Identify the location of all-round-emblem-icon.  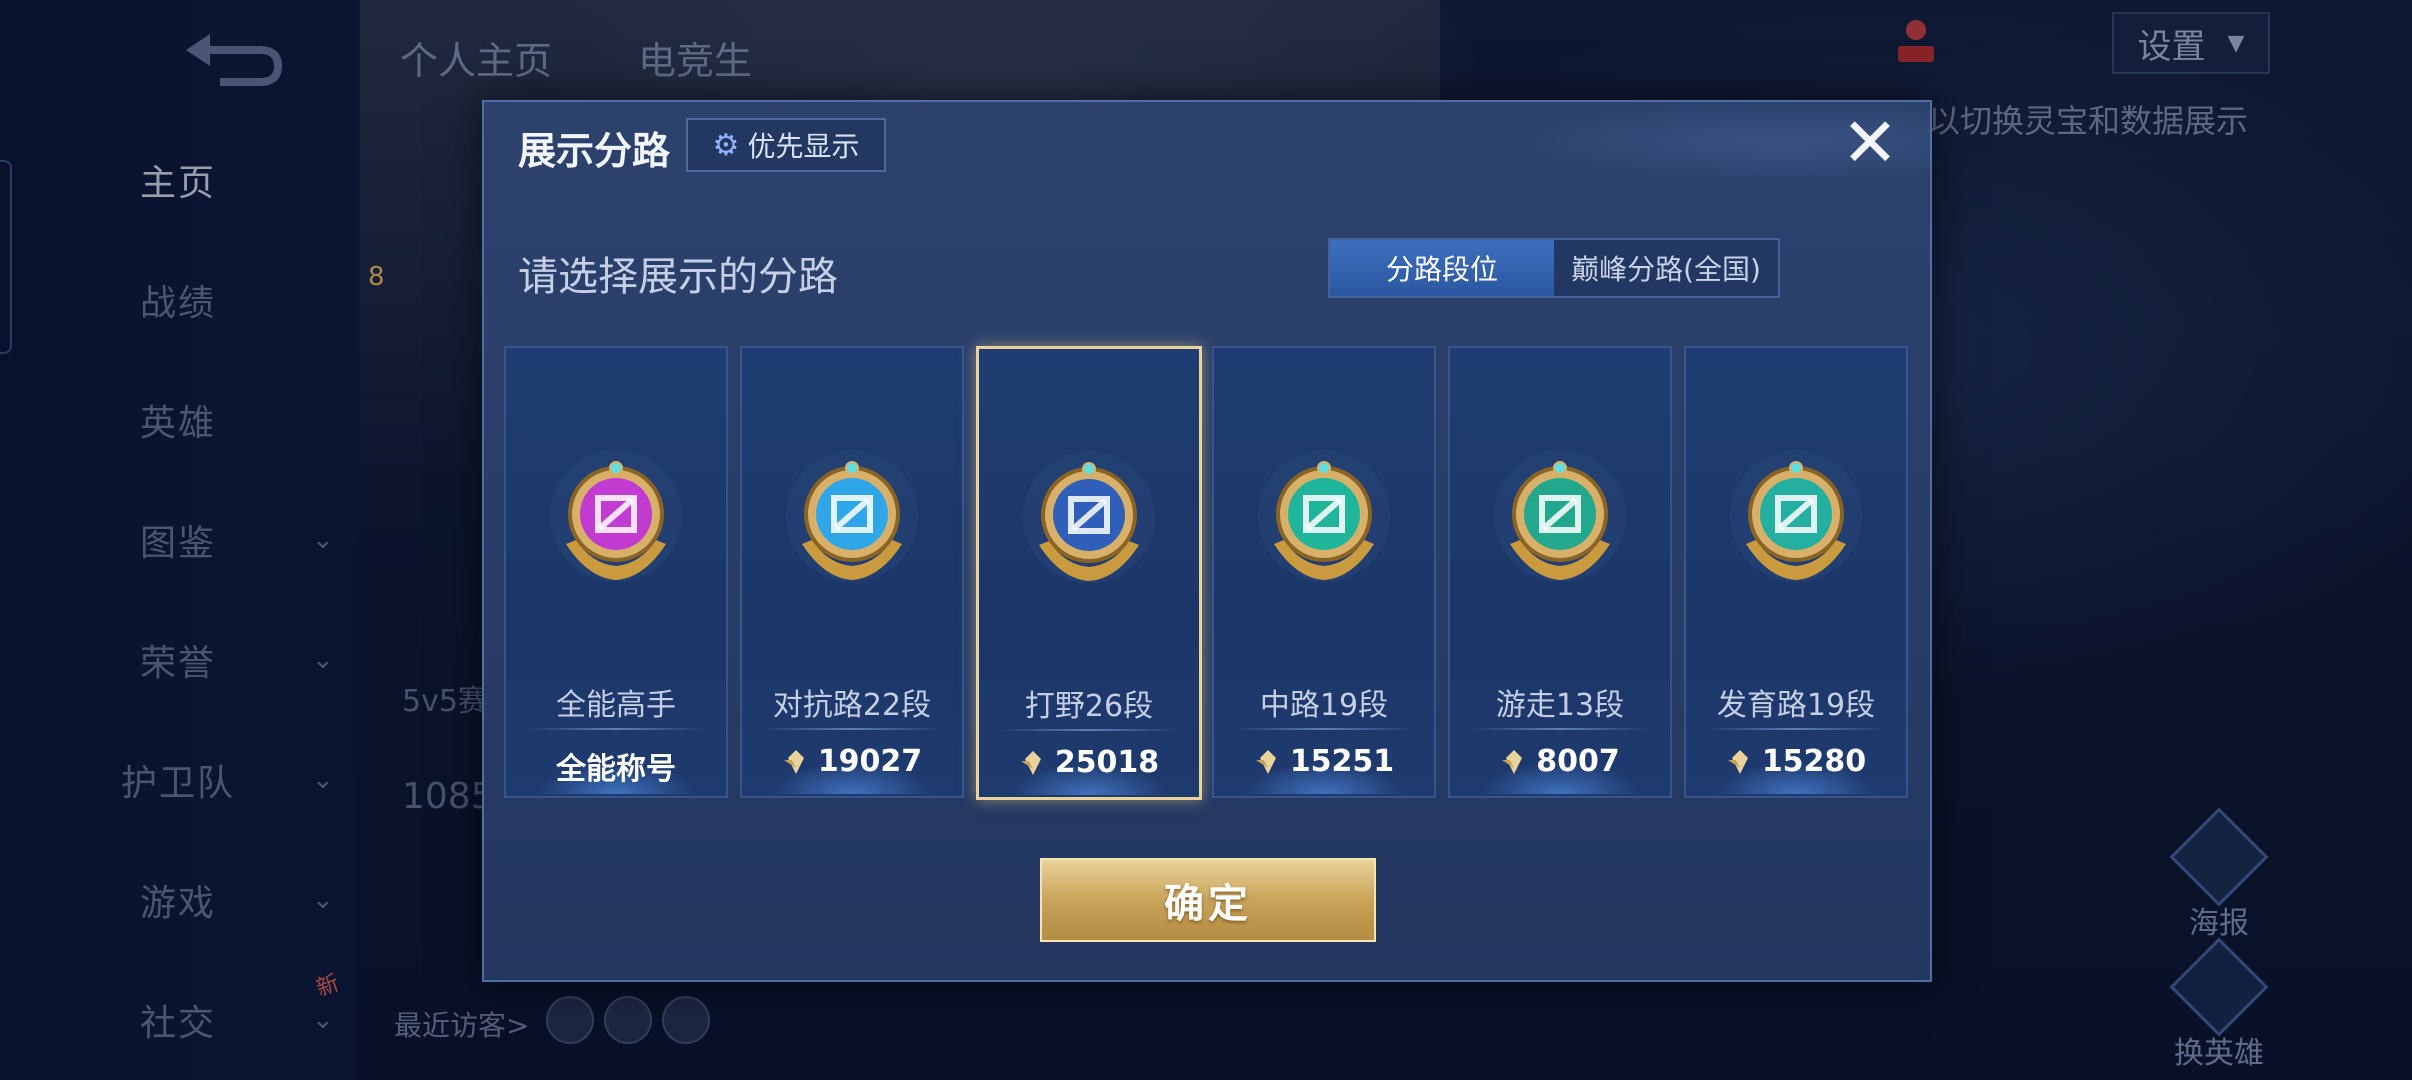
(616, 516).